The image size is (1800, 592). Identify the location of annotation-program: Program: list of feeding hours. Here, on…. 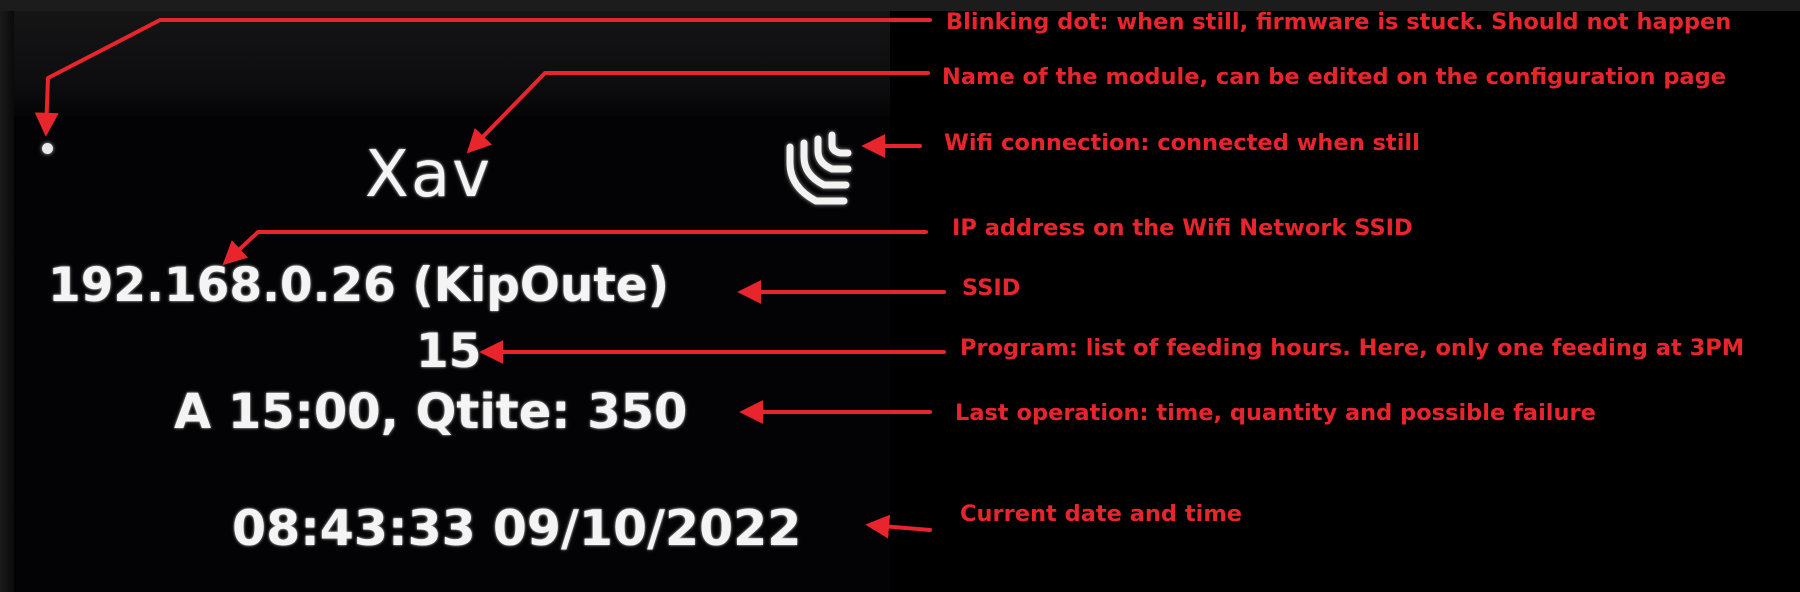
(1352, 348).